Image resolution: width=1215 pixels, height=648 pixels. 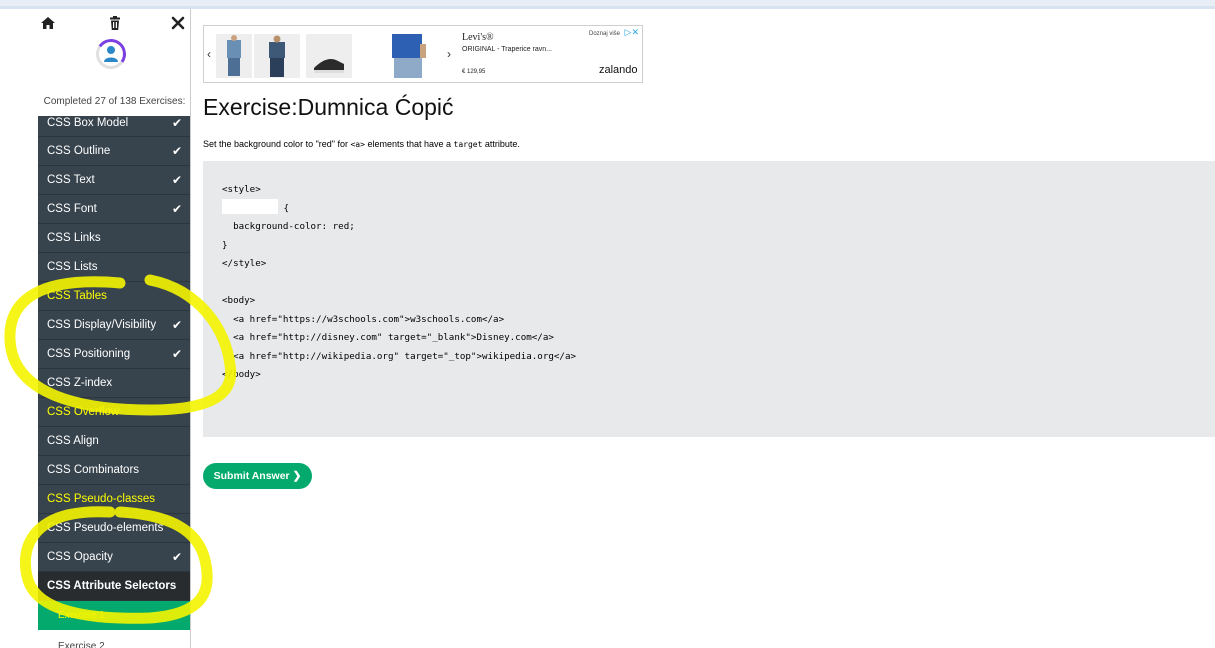 I want to click on answer-input, so click(x=250, y=206).